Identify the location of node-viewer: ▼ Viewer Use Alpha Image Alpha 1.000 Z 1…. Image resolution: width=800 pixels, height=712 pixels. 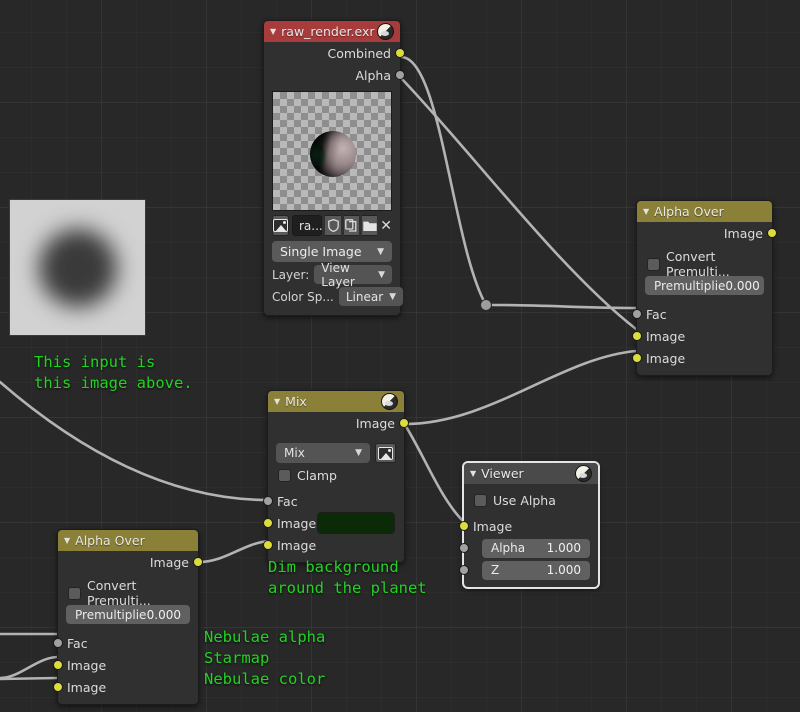
(529, 525).